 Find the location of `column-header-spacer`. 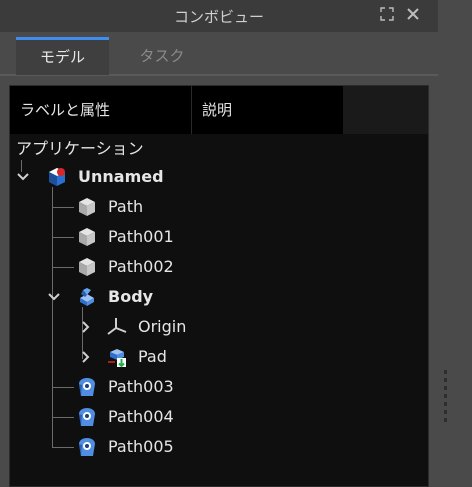

column-header-spacer is located at coordinates (385, 110).